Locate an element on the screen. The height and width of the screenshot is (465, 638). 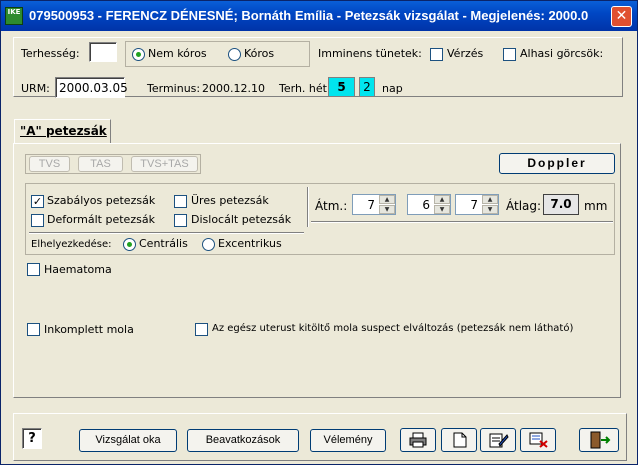
close-button: ✕ is located at coordinates (621, 16).